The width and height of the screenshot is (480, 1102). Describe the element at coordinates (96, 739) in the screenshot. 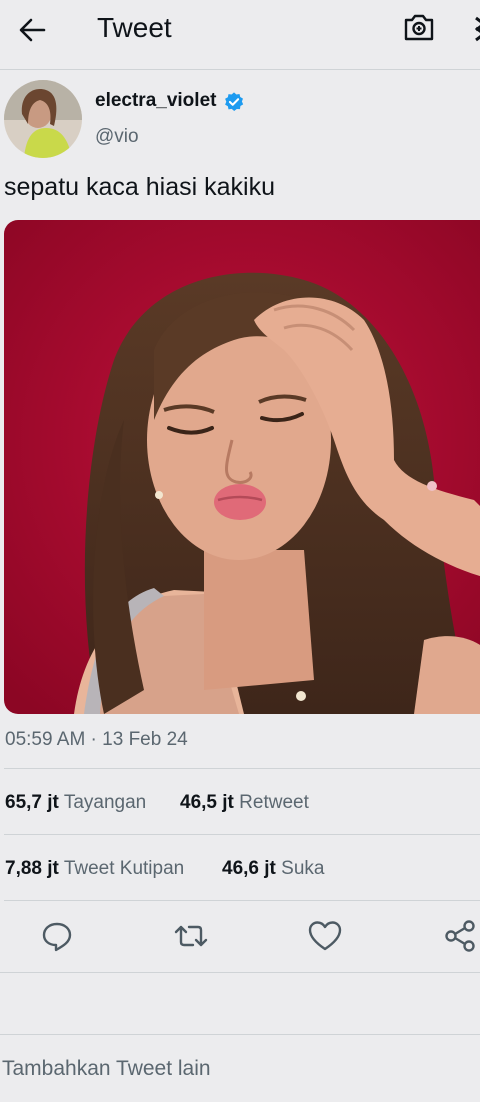

I see `tweet-timestamp: 05:59 AM · 13 Feb 24` at that location.